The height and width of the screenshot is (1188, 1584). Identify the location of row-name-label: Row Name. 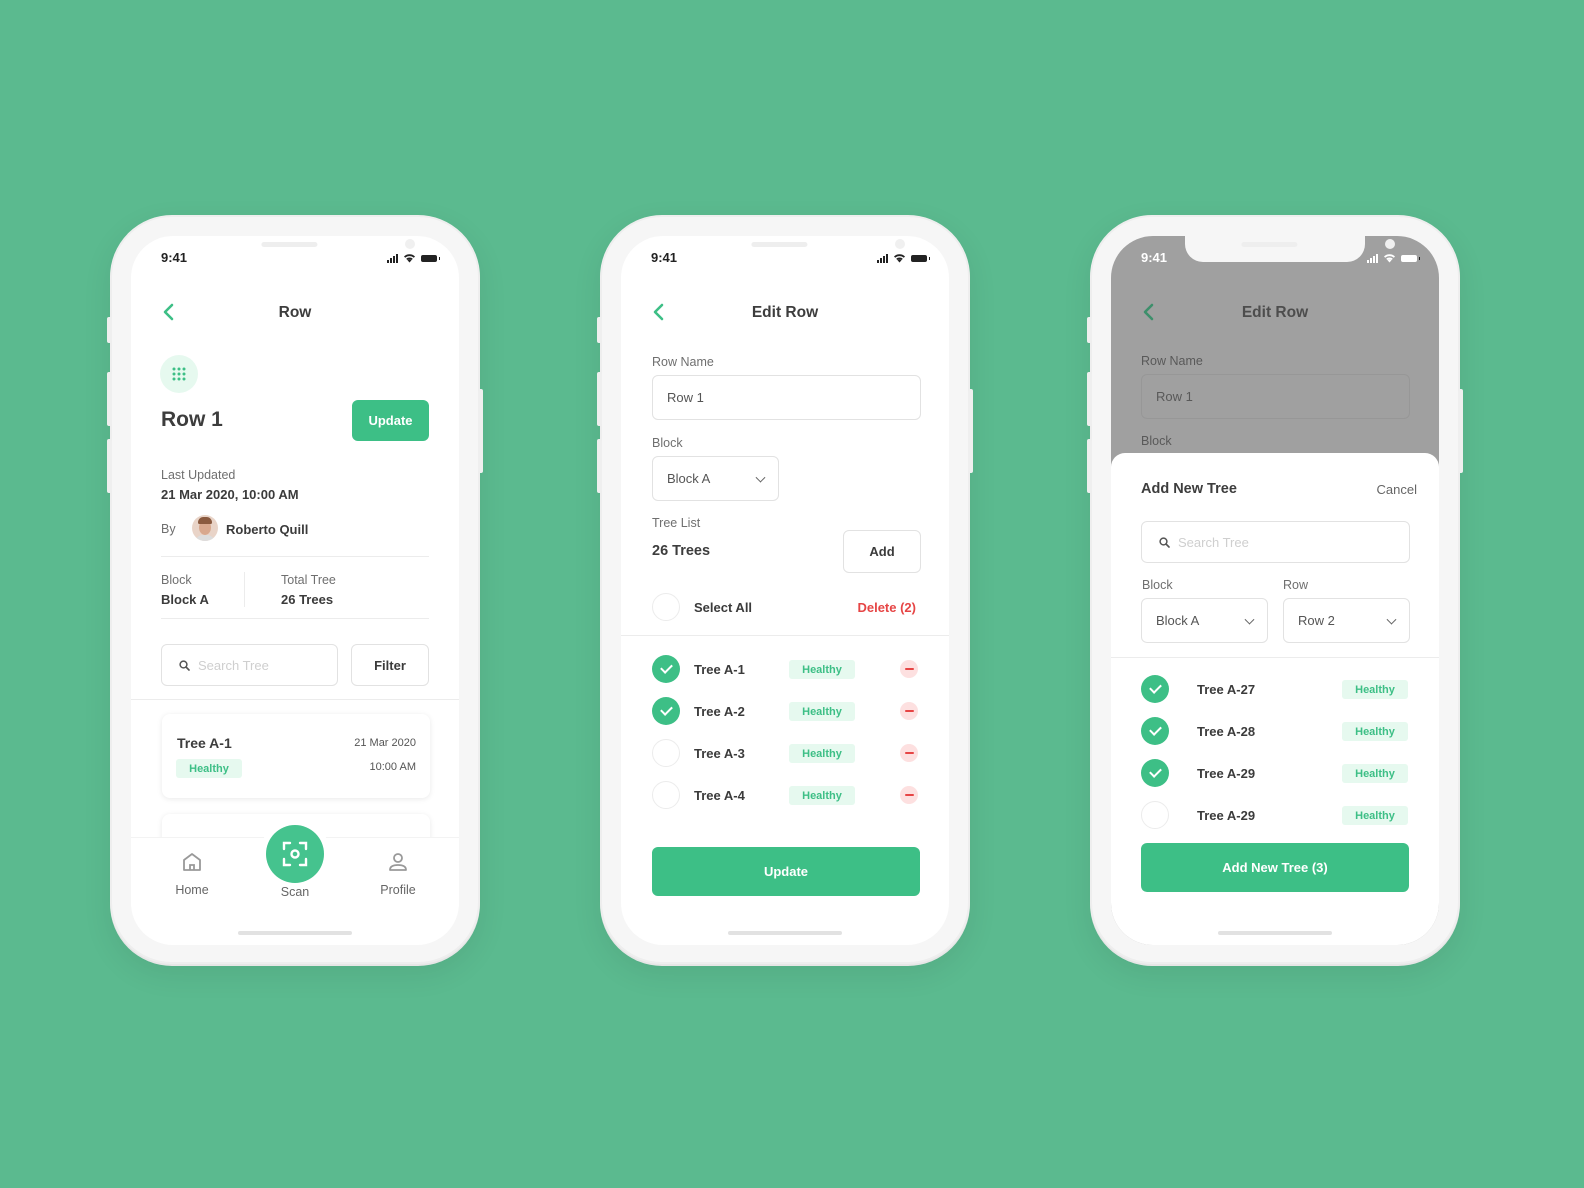
(1172, 361).